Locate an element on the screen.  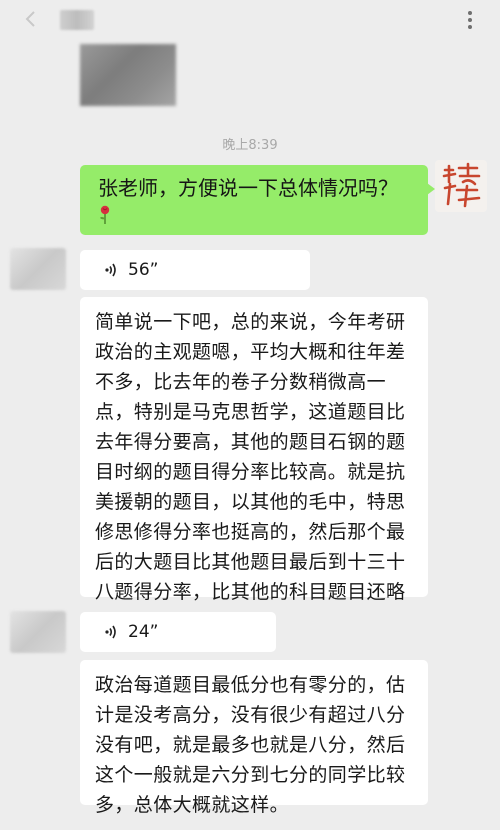
voice-duration: 24” is located at coordinates (143, 632).